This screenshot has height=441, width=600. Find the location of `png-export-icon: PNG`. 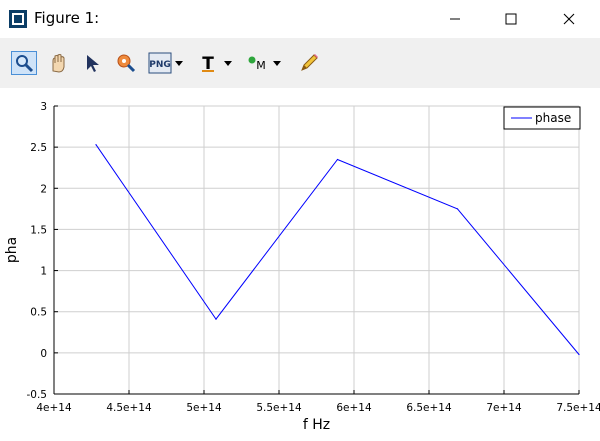

png-export-icon: PNG is located at coordinates (165, 63).